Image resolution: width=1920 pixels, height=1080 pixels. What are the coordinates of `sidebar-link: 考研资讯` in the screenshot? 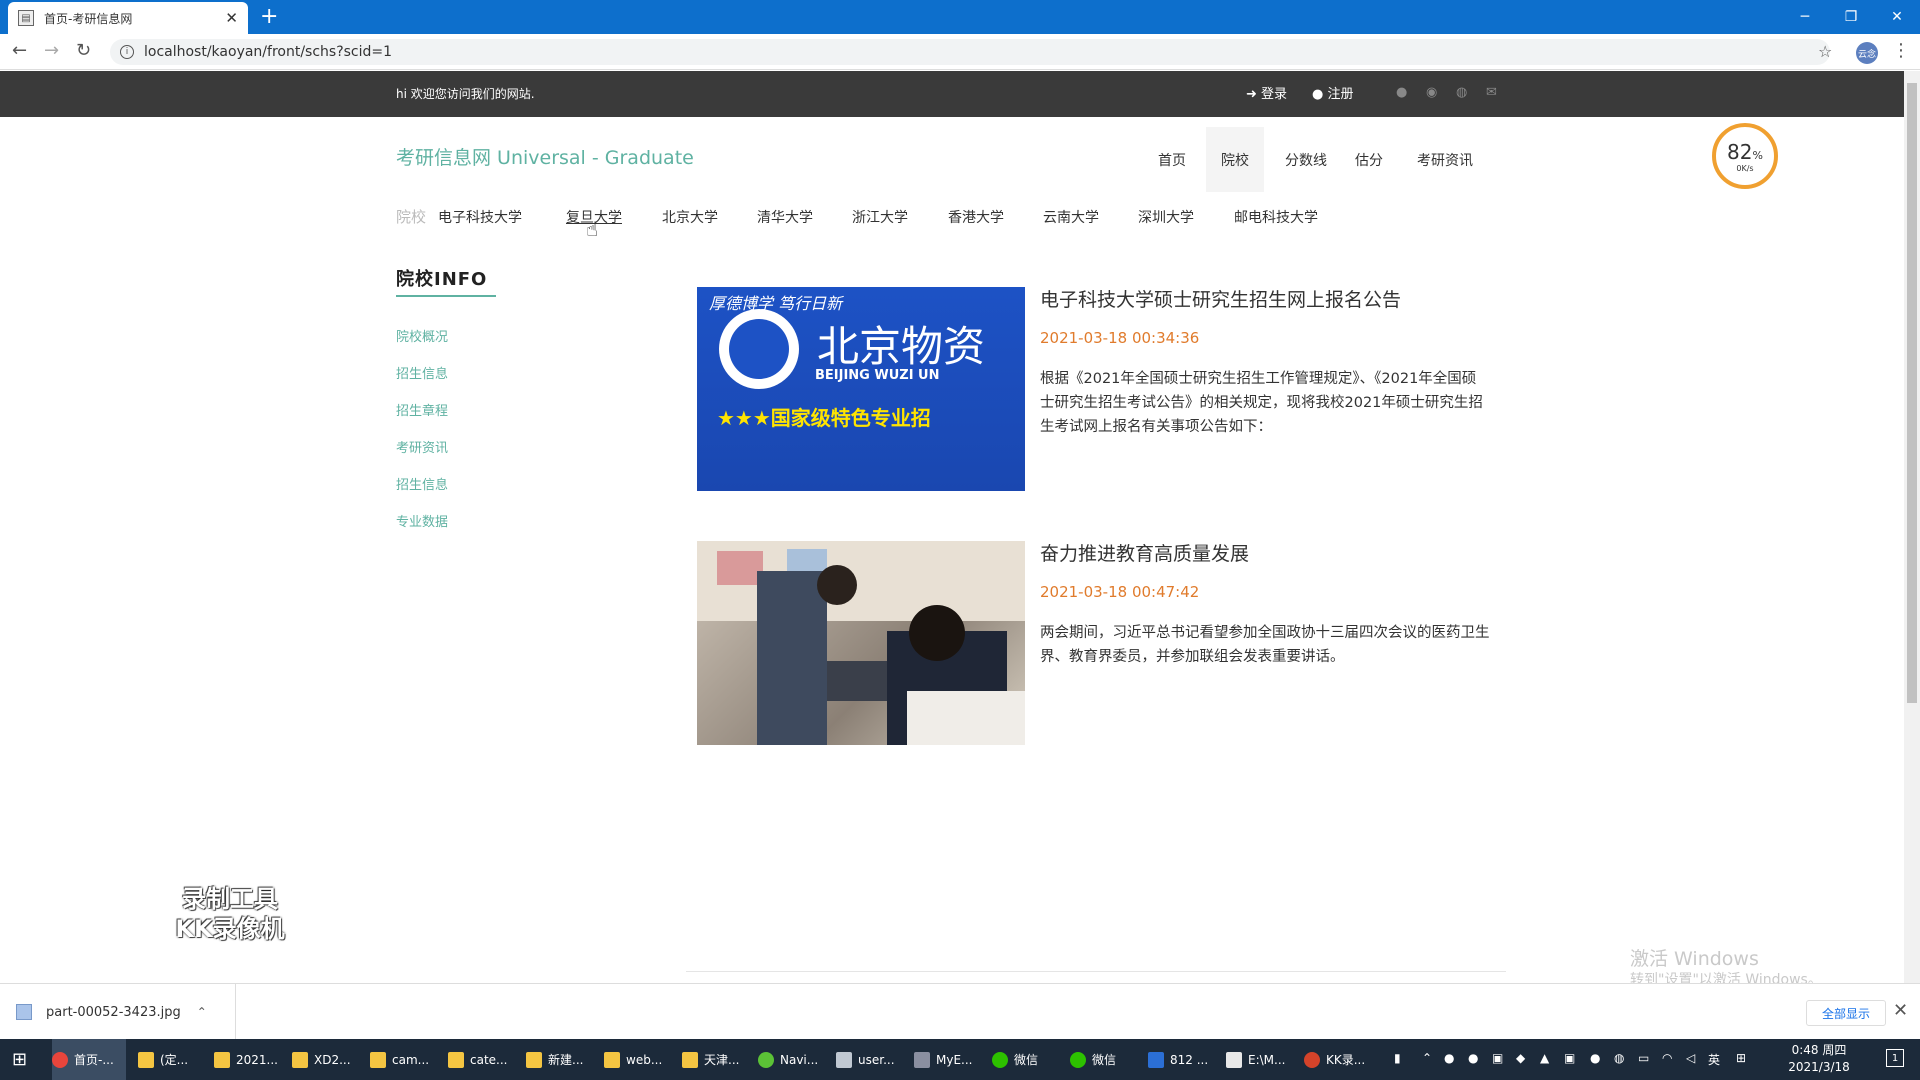 It's located at (422, 446).